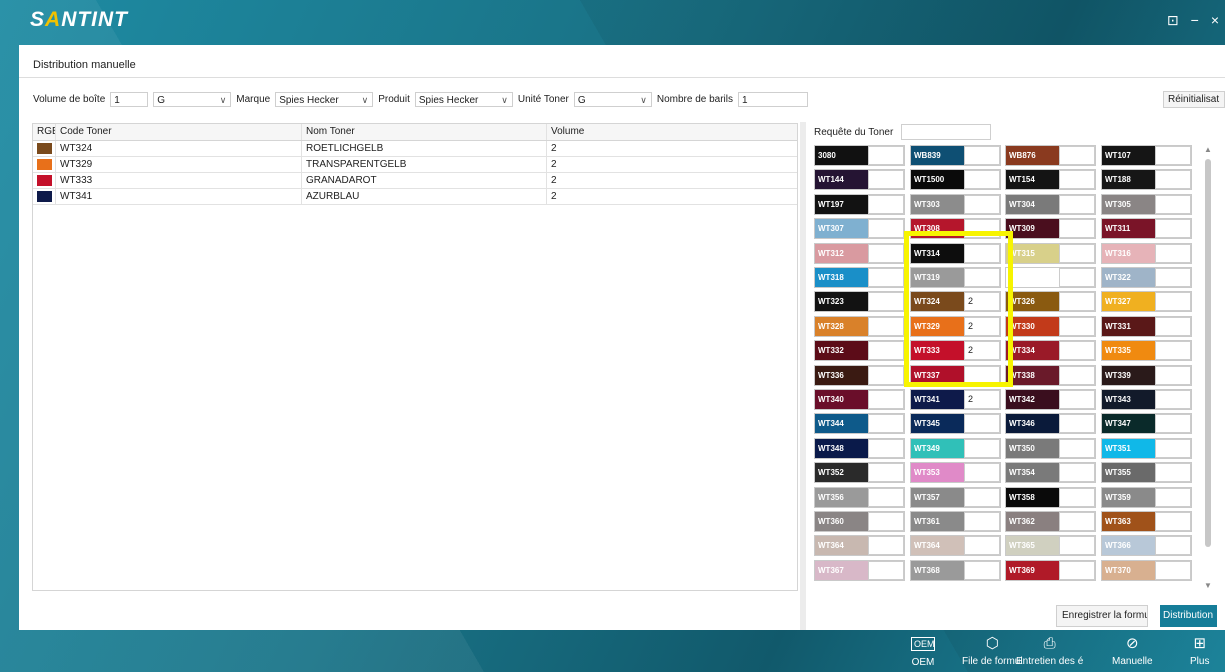 The image size is (1225, 672). Describe the element at coordinates (1132, 651) in the screenshot. I see `nav-manual: ⊘ Manuelle` at that location.